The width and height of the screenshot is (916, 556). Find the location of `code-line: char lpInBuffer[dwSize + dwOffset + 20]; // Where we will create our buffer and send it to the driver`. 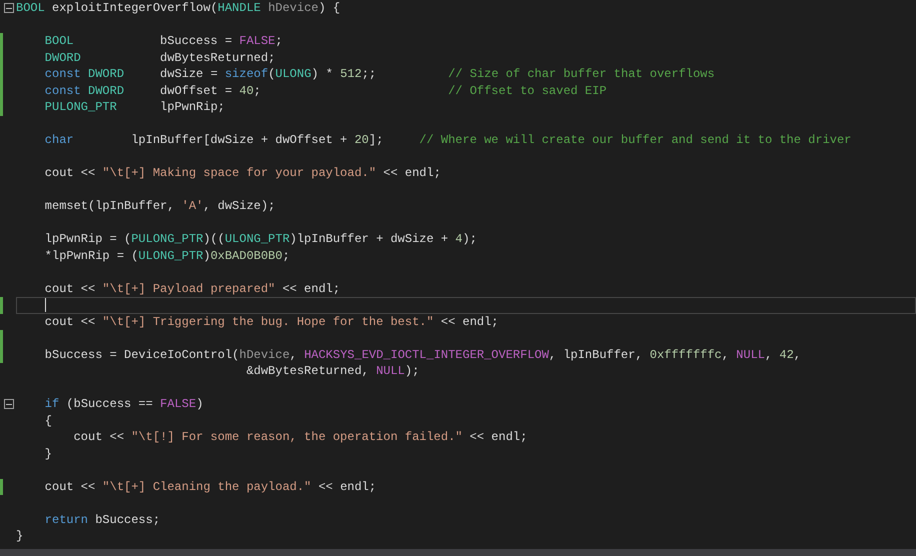

code-line: char lpInBuffer[dwSize + dwOffset + 20]; // Where we will create our buffer and send it to the driver is located at coordinates (448, 140).